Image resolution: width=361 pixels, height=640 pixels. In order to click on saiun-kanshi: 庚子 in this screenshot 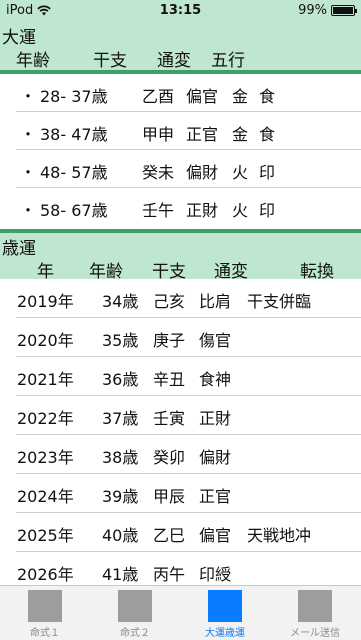, I will do `click(169, 340)`.